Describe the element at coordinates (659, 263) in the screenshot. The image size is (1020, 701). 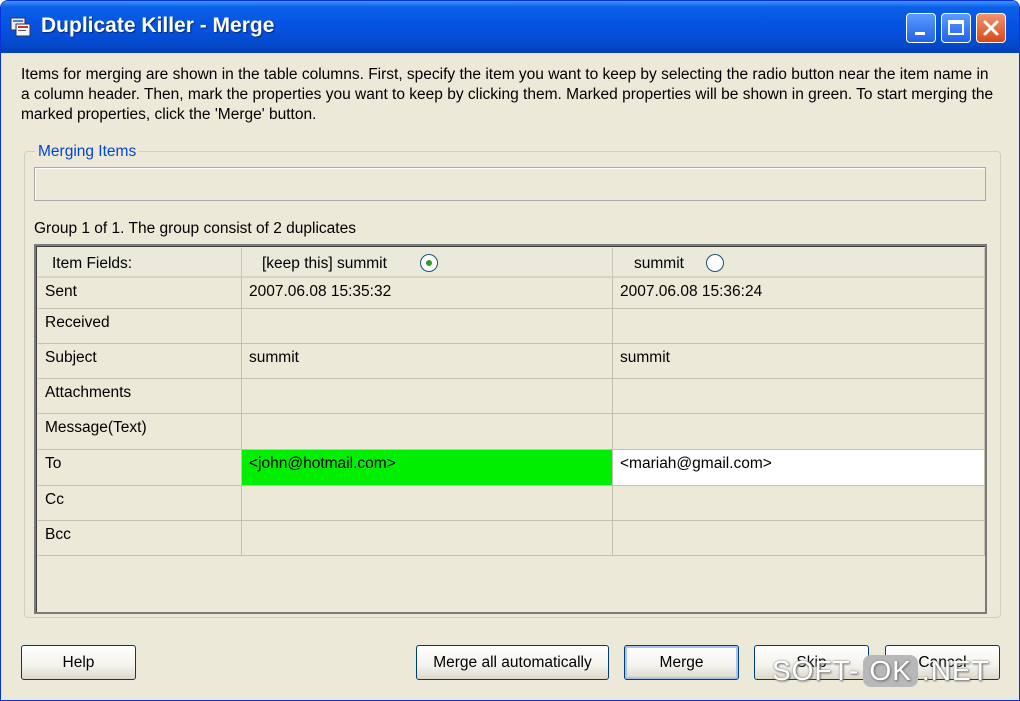
I see `header-item-2-label: summit` at that location.